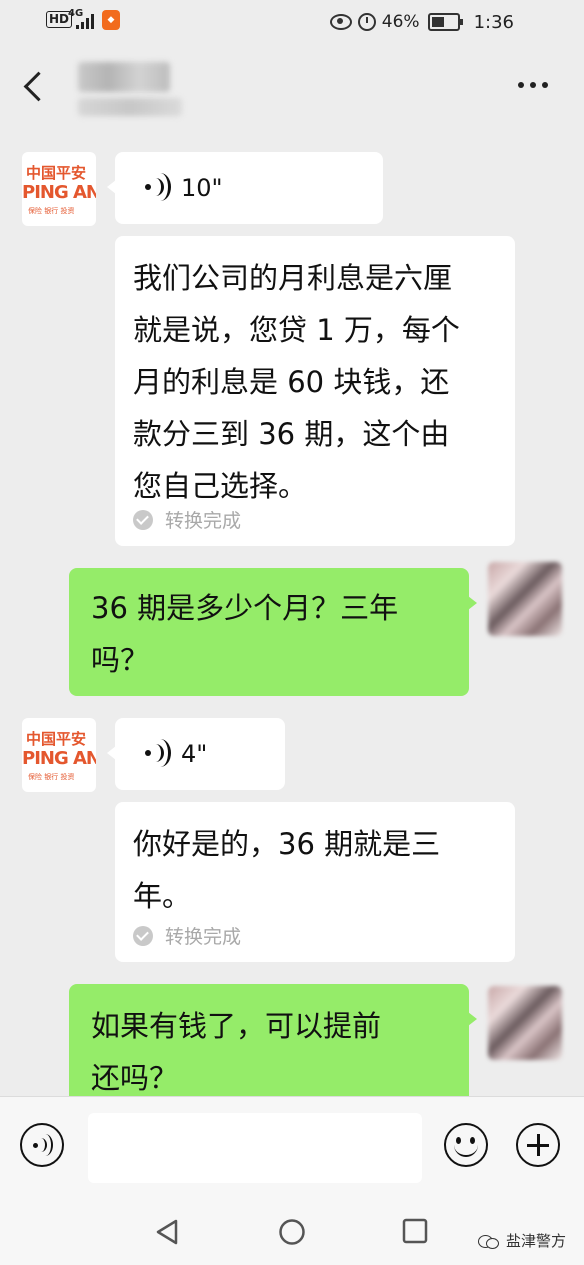  What do you see at coordinates (273, 632) in the screenshot?
I see `sent-message-bubble: 36 期是多少个月？三年 吗？` at bounding box center [273, 632].